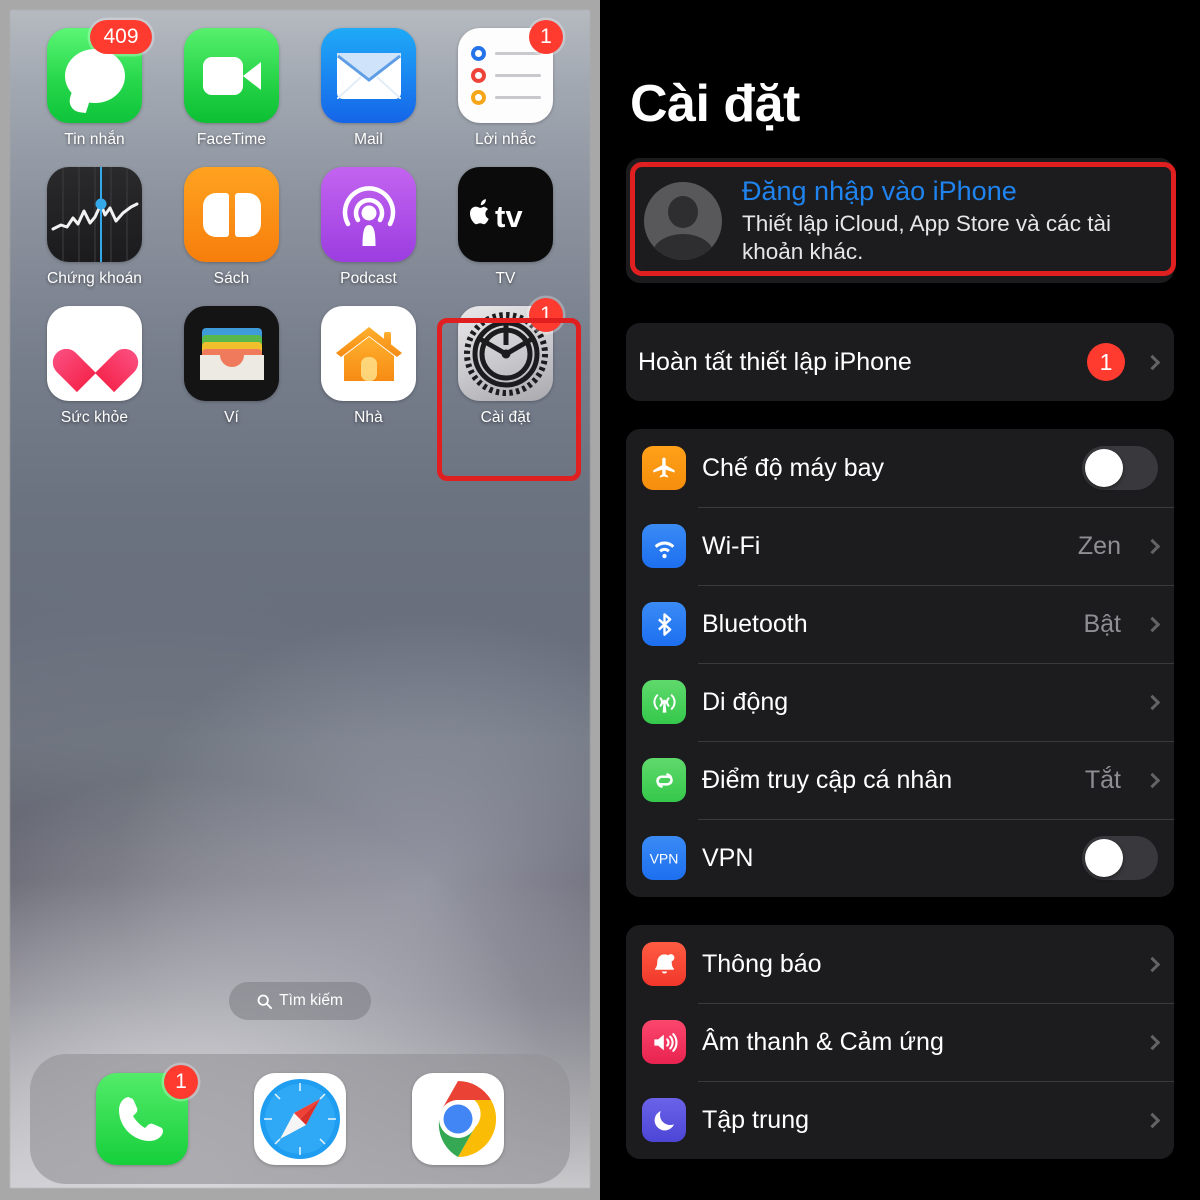  I want to click on podcast-antenna-glyph, so click(368, 215).